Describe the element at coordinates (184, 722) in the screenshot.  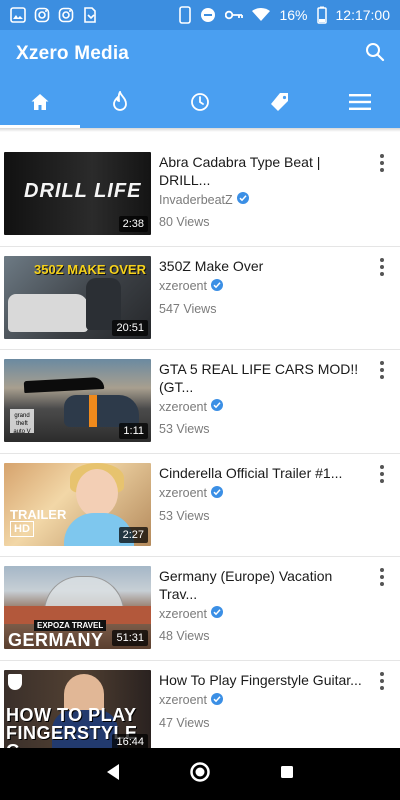
I see `view-count: 47 Views` at that location.